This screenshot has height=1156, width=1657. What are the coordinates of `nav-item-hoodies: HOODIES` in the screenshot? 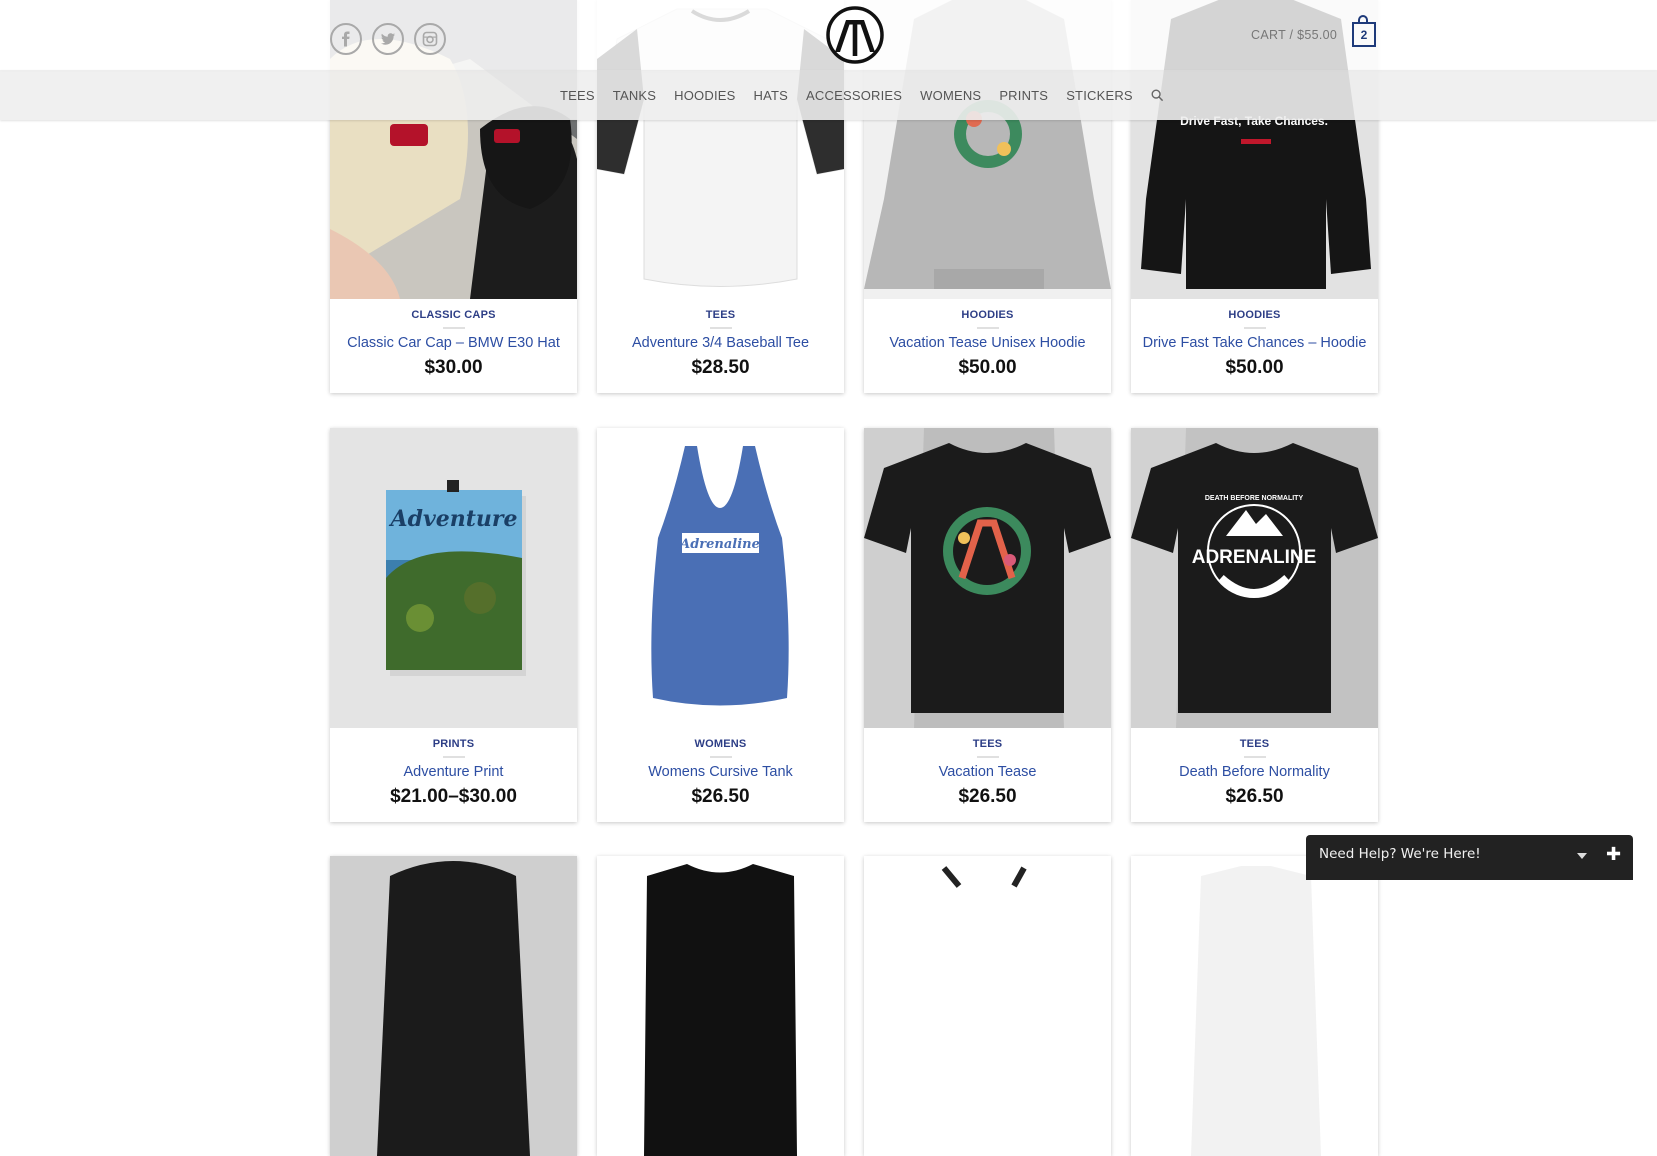 It's located at (704, 95).